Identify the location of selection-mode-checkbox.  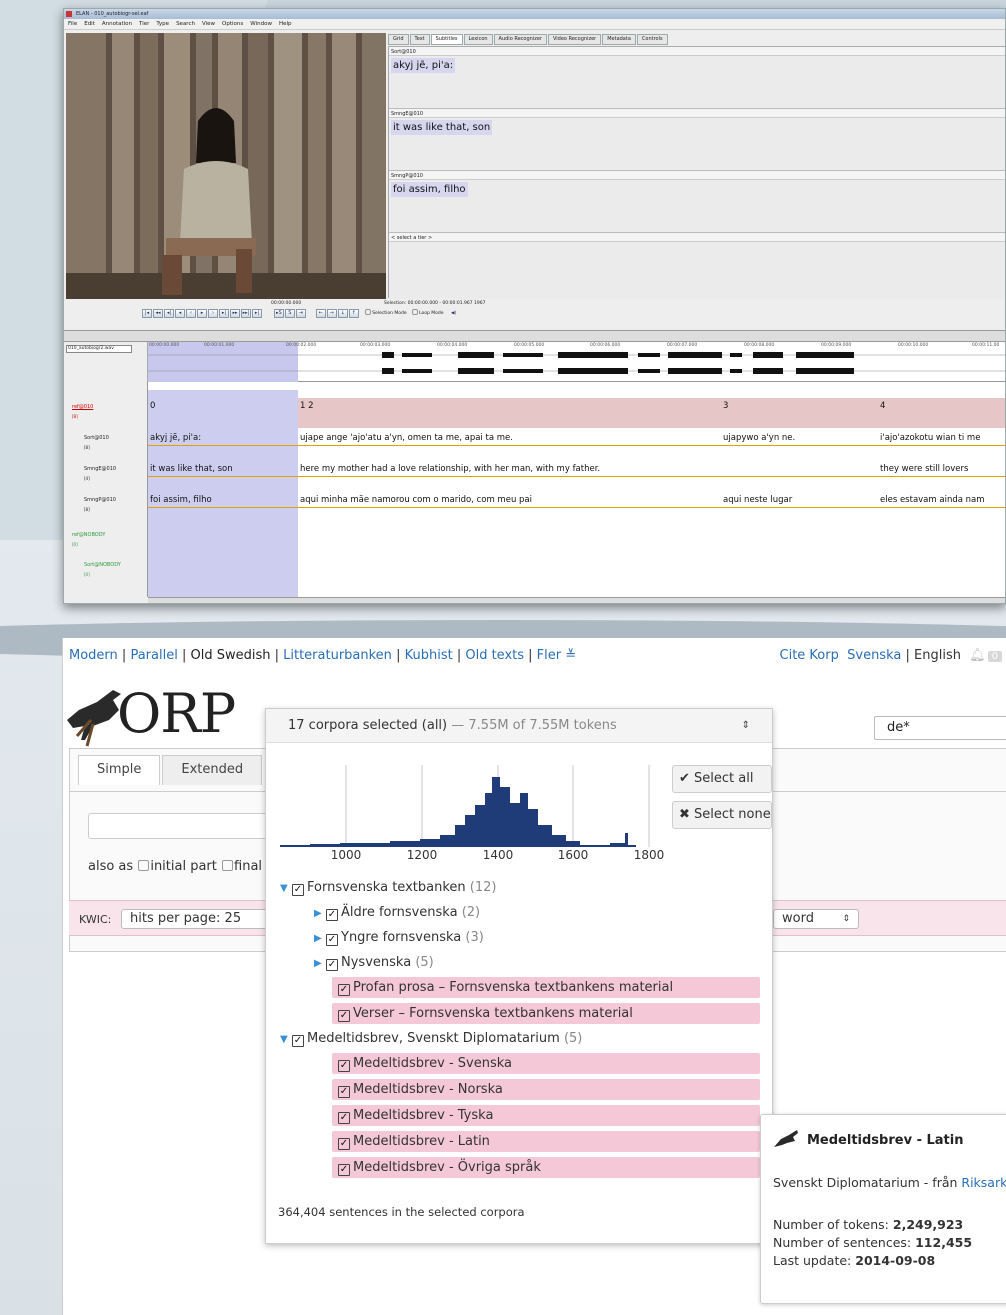
(368, 312).